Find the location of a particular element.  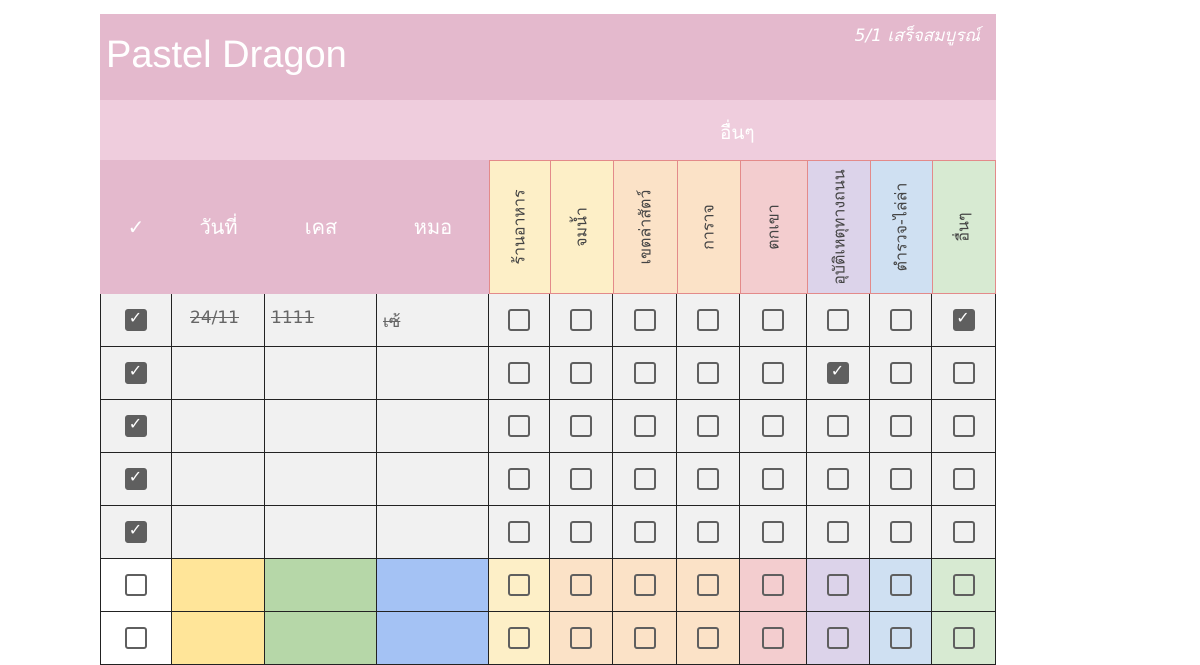

header-category-1: จมน้ำ is located at coordinates (581, 227).